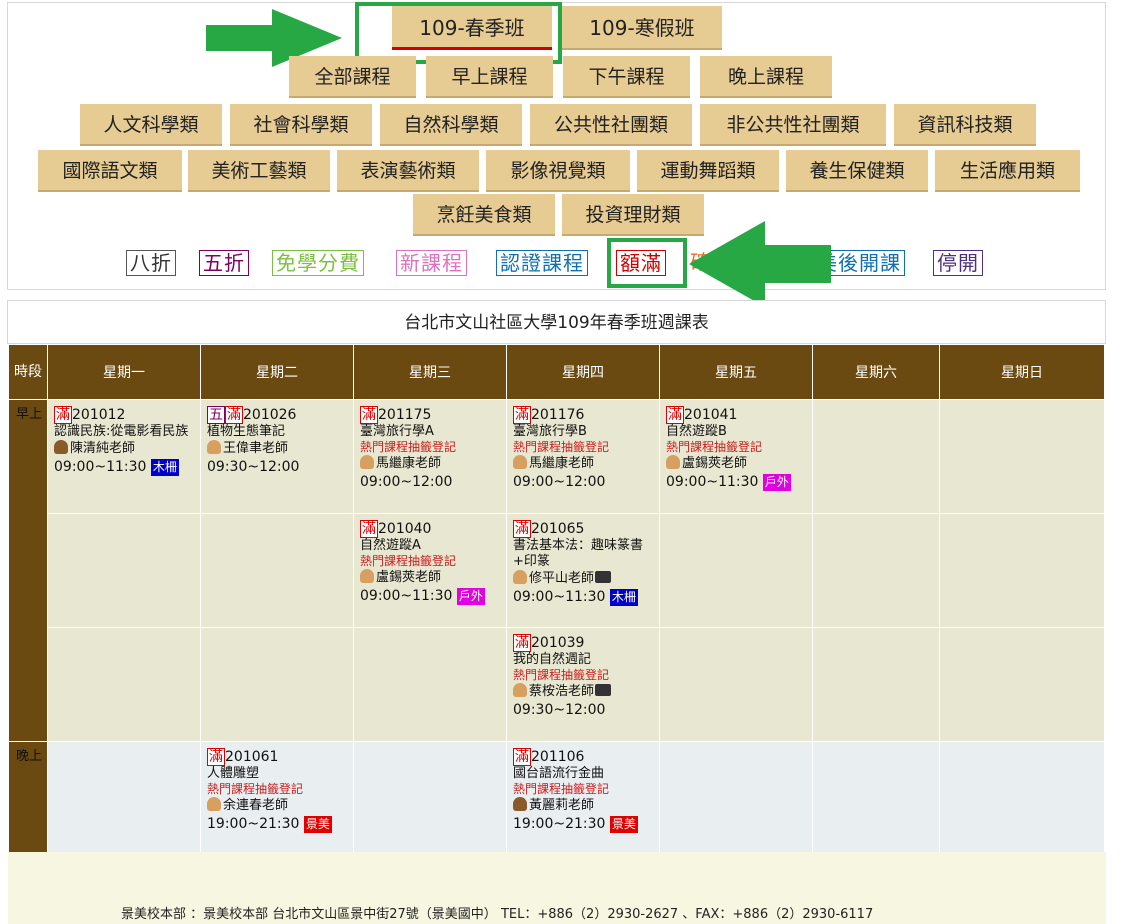 This screenshot has height=924, width=1126. Describe the element at coordinates (404, 415) in the screenshot. I see `course-code: 201175` at that location.